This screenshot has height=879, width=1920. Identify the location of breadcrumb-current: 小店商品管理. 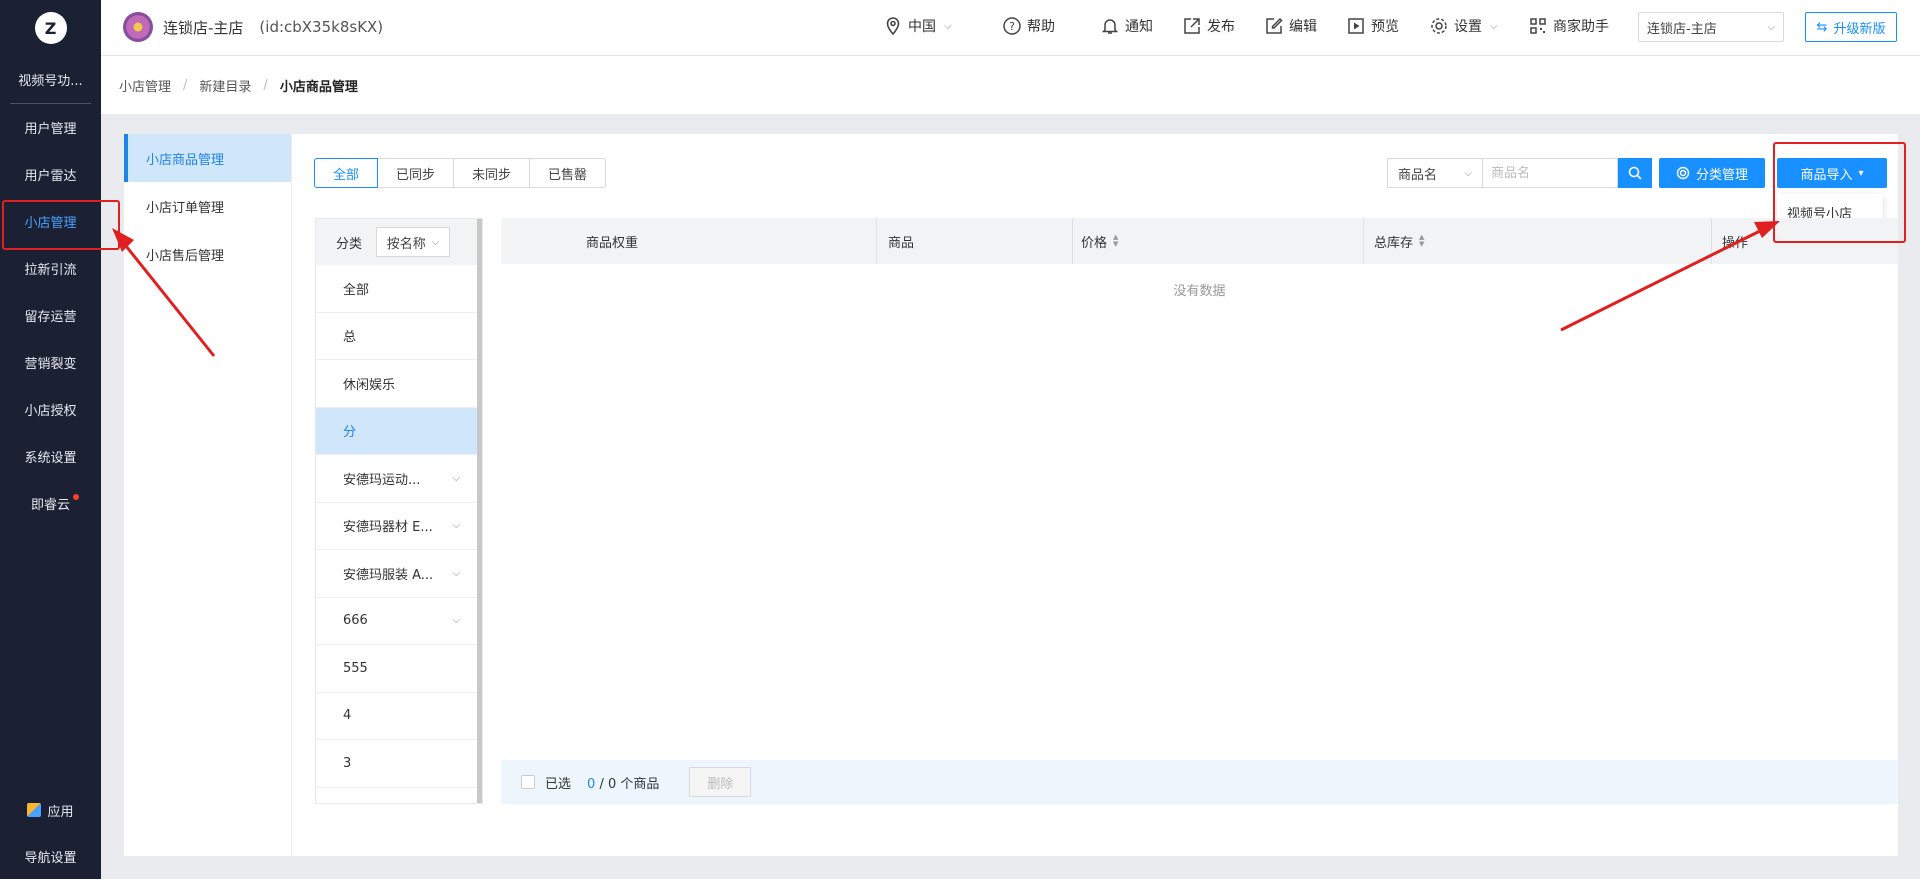
(318, 87).